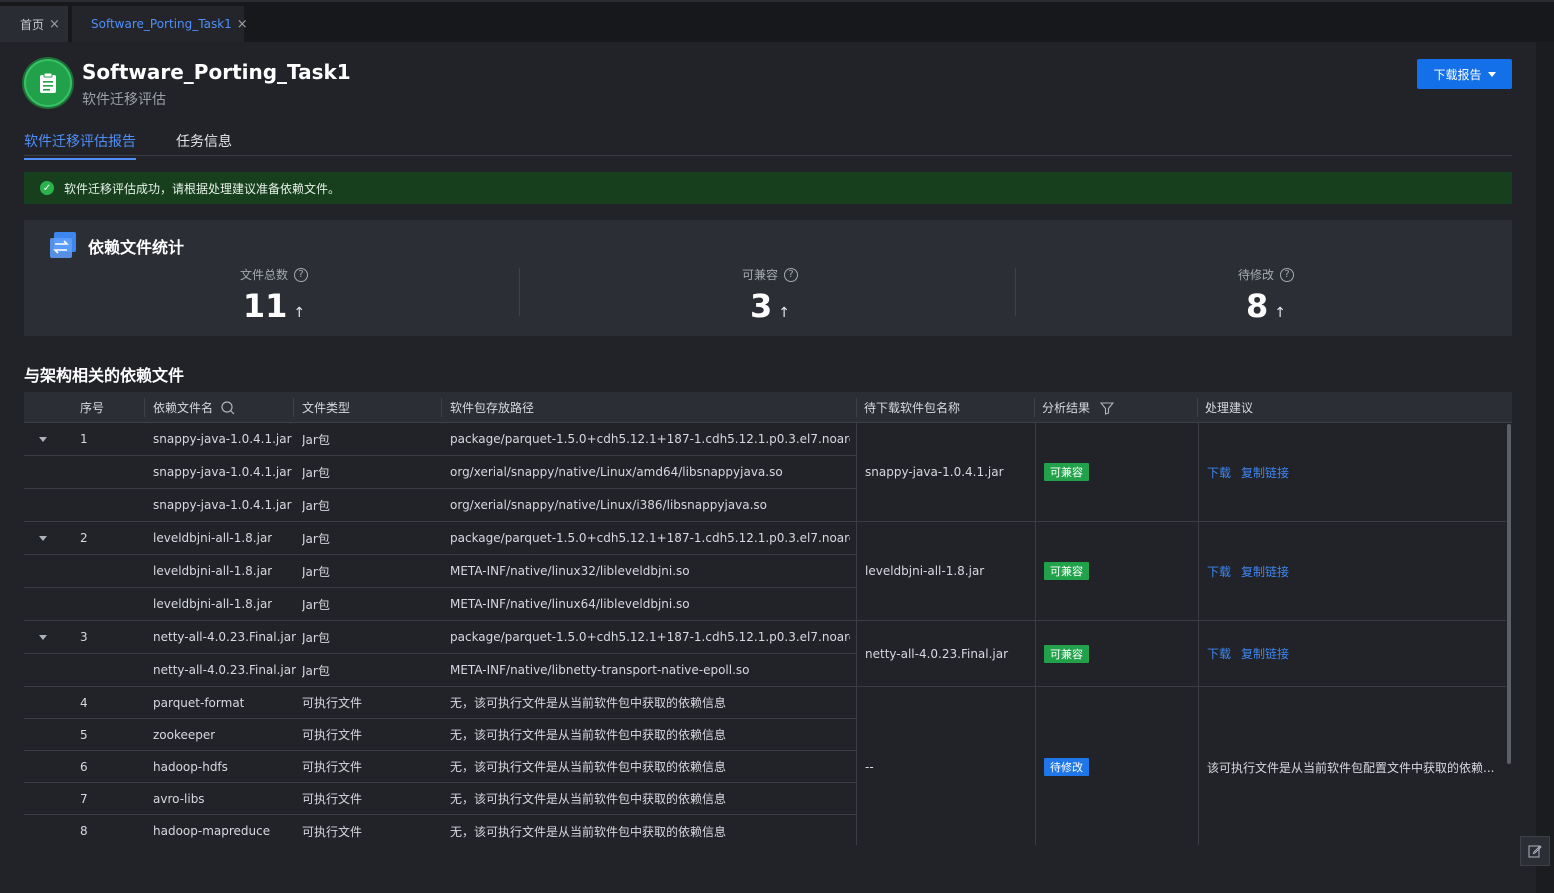 Image resolution: width=1554 pixels, height=893 pixels. I want to click on col-name: 依赖文件名, so click(194, 407).